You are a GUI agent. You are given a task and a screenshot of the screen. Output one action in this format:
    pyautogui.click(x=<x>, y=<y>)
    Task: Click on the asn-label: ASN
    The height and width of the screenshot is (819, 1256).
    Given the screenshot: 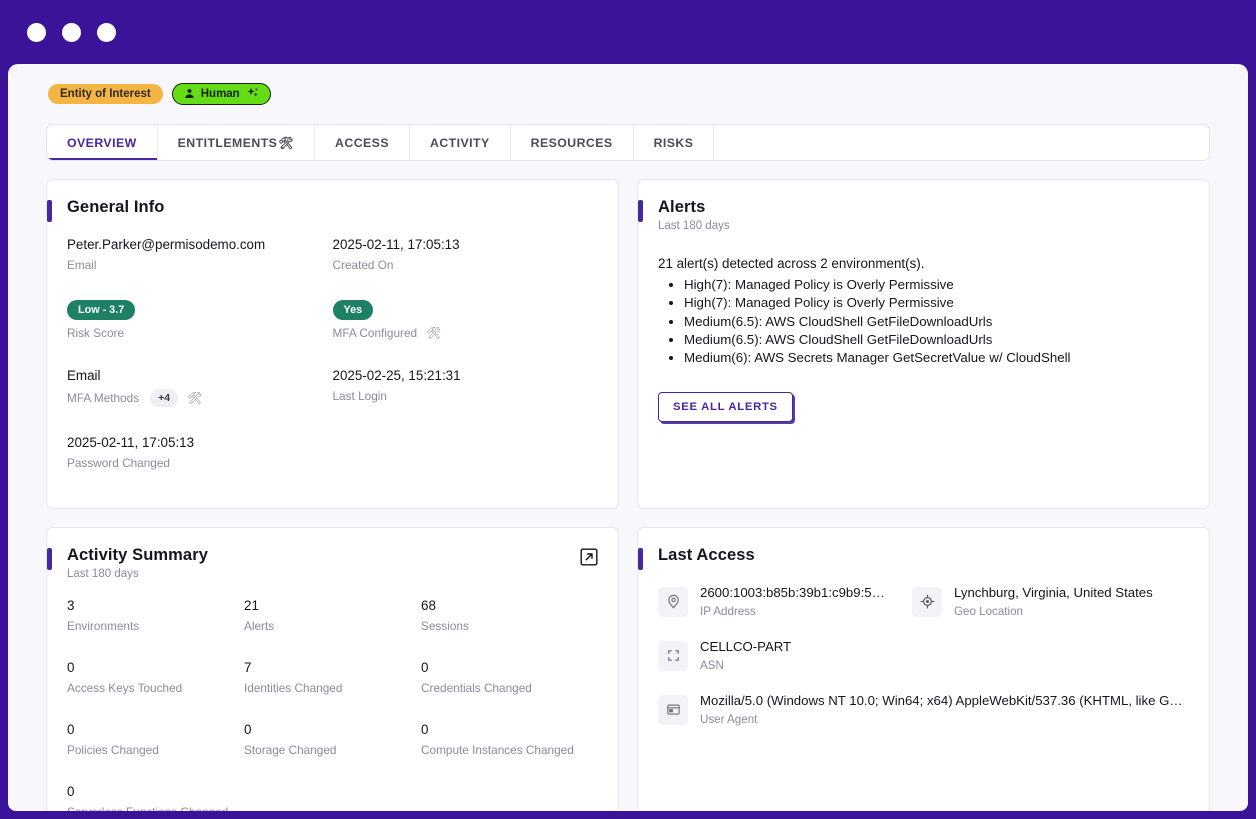 What is the action you would take?
    pyautogui.click(x=712, y=665)
    